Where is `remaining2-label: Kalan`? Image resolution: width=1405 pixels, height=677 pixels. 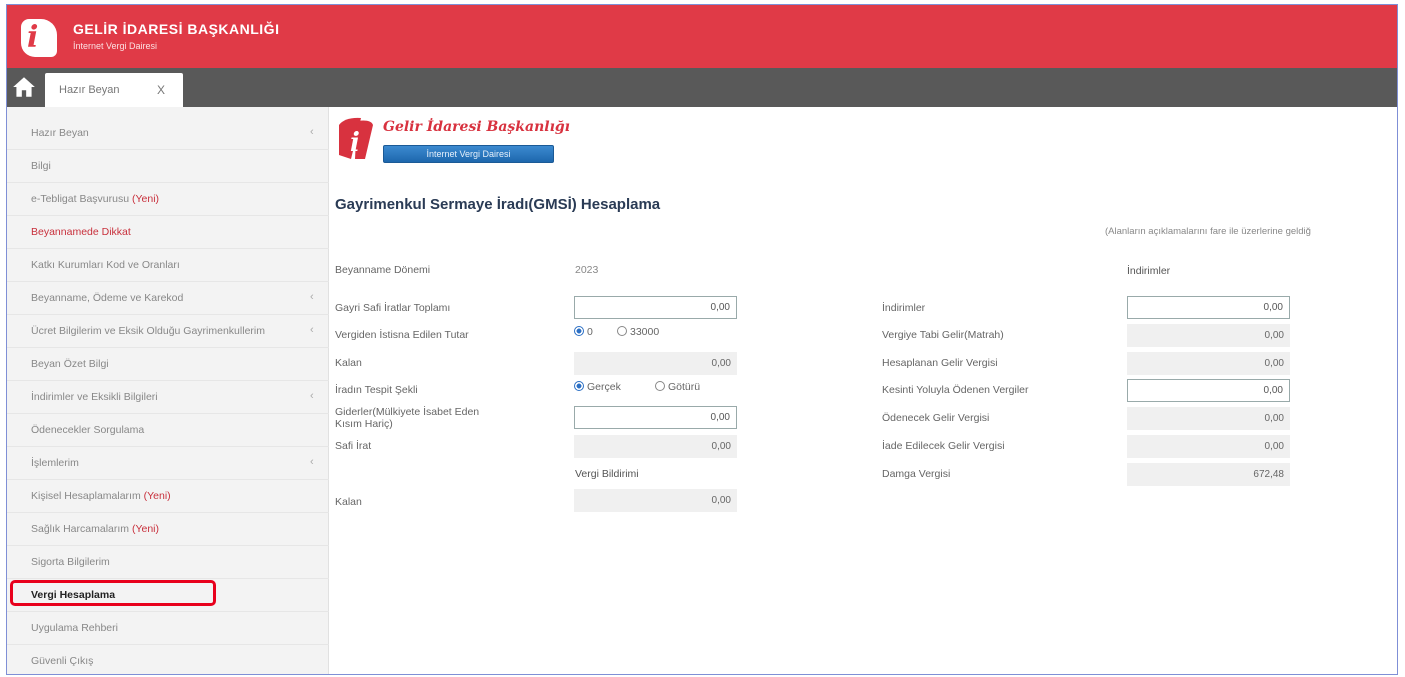 remaining2-label: Kalan is located at coordinates (348, 502).